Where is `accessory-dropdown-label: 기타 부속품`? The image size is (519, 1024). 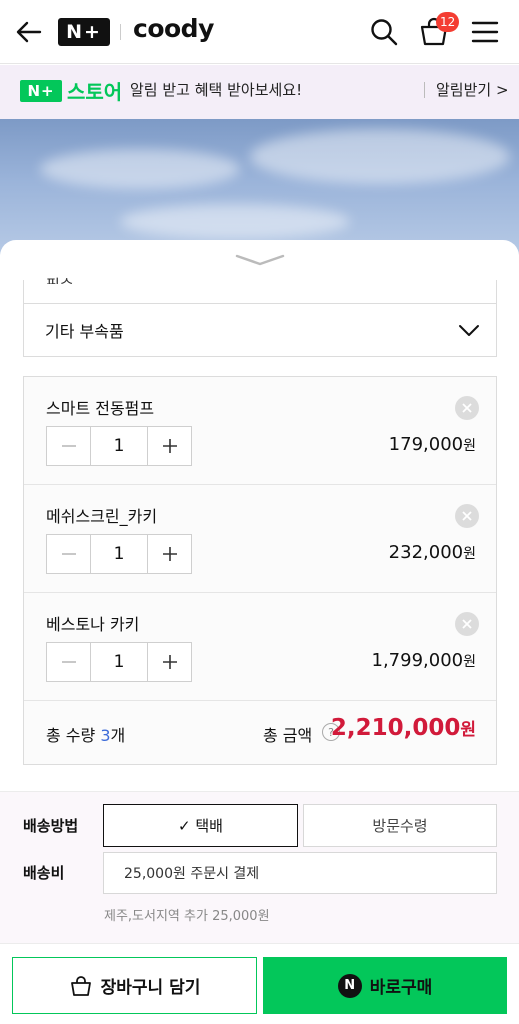 accessory-dropdown-label: 기타 부속품 is located at coordinates (84, 330).